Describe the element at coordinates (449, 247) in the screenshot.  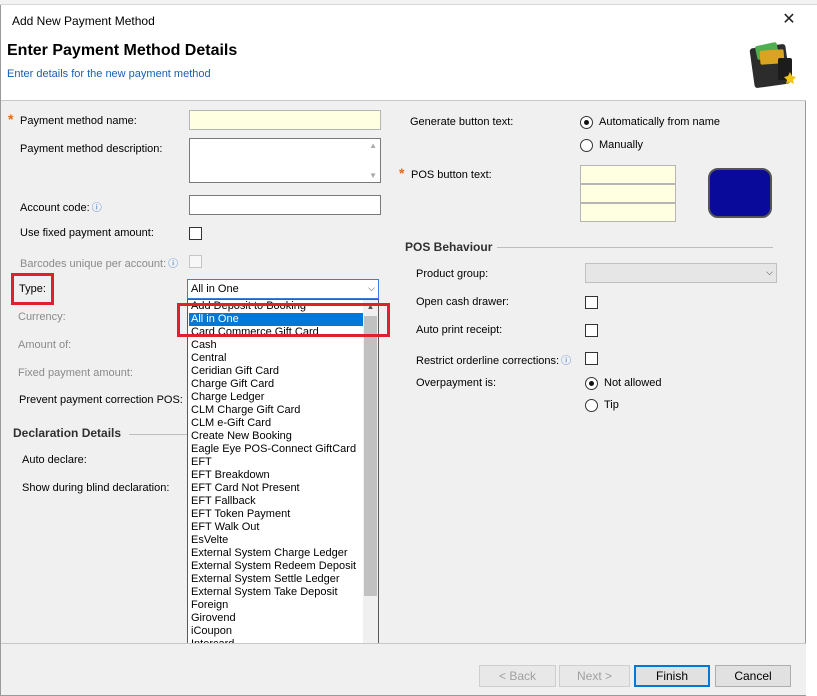
I see `pos-behaviour-heading: POS Behaviour` at that location.